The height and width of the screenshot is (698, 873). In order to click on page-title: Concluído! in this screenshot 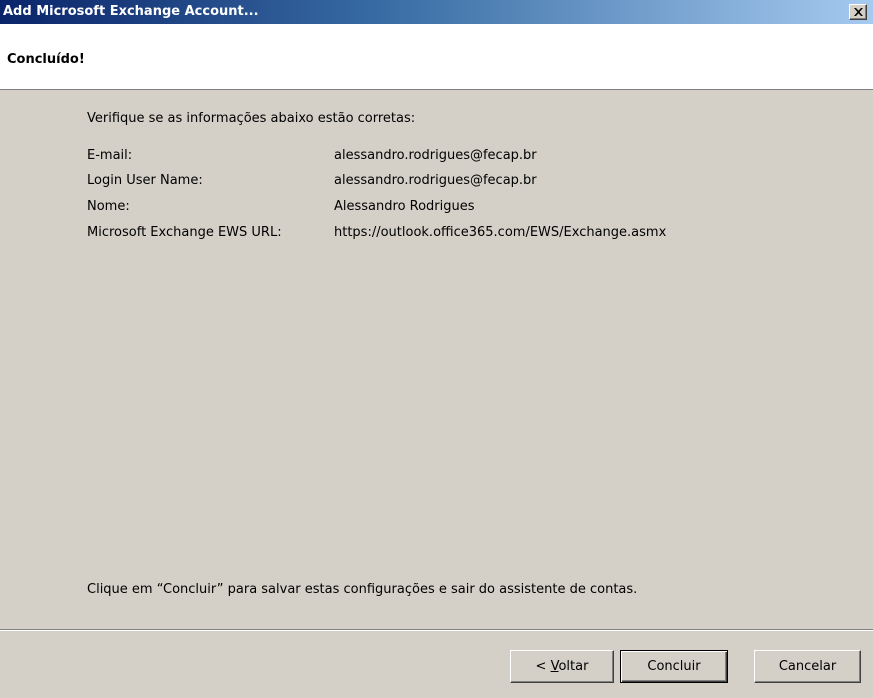, I will do `click(46, 59)`.